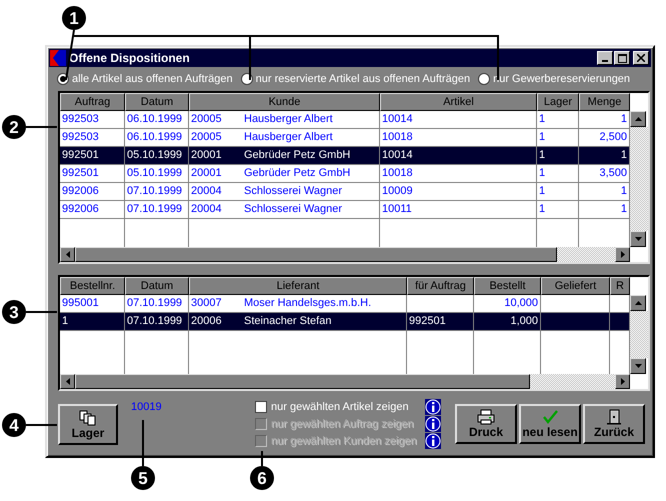 This screenshot has height=501, width=666. Describe the element at coordinates (92, 102) in the screenshot. I see `column-header: Auftrag` at that location.